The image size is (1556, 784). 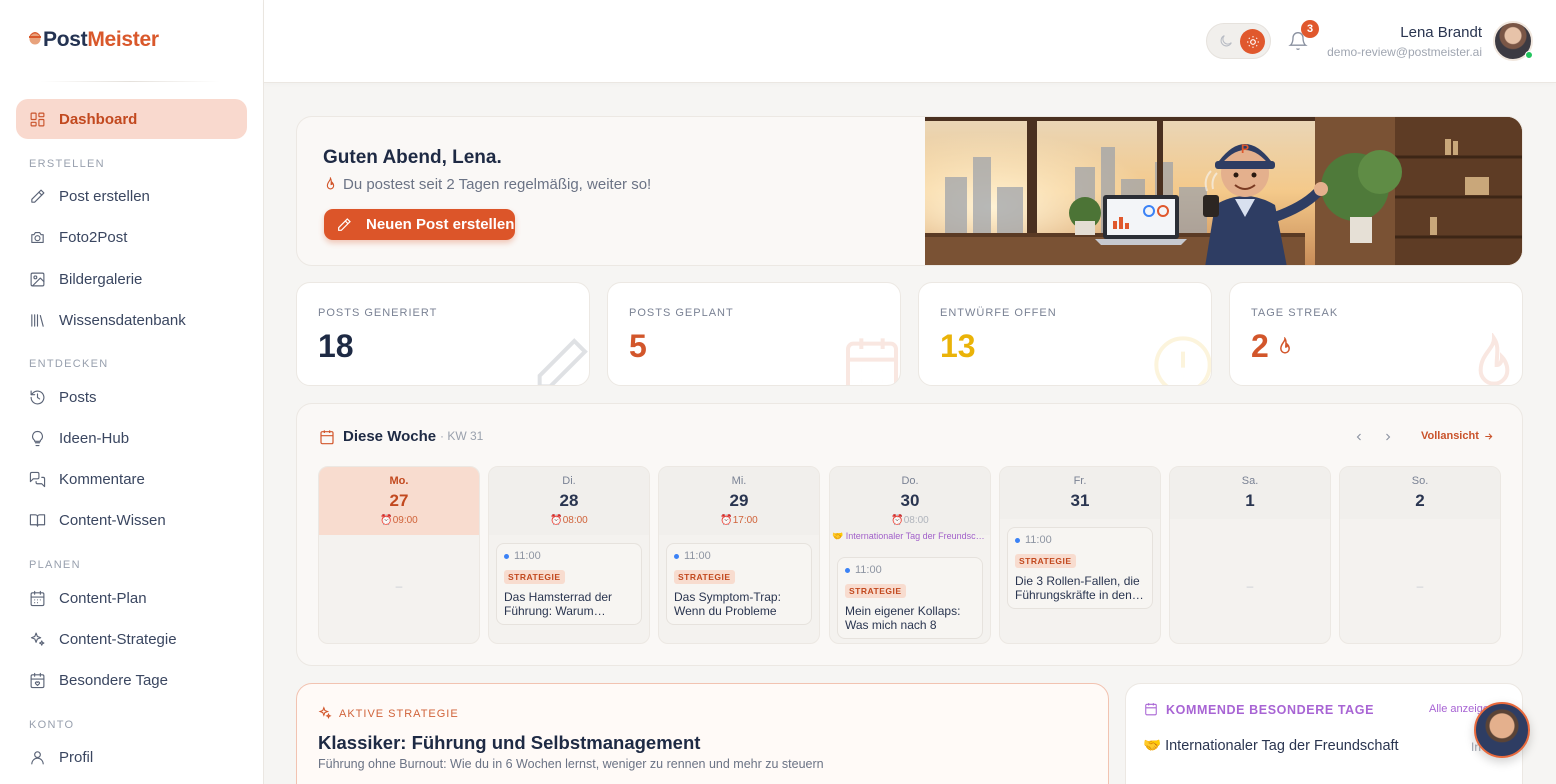 I want to click on stat-value: 5, so click(x=638, y=346).